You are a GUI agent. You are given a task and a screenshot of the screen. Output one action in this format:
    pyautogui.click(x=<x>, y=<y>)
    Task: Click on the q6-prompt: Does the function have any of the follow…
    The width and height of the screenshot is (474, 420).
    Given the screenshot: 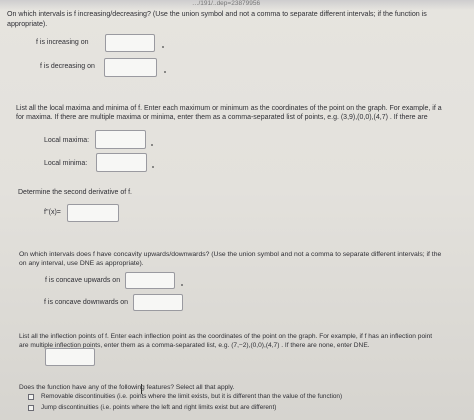 What is the action you would take?
    pyautogui.click(x=127, y=387)
    